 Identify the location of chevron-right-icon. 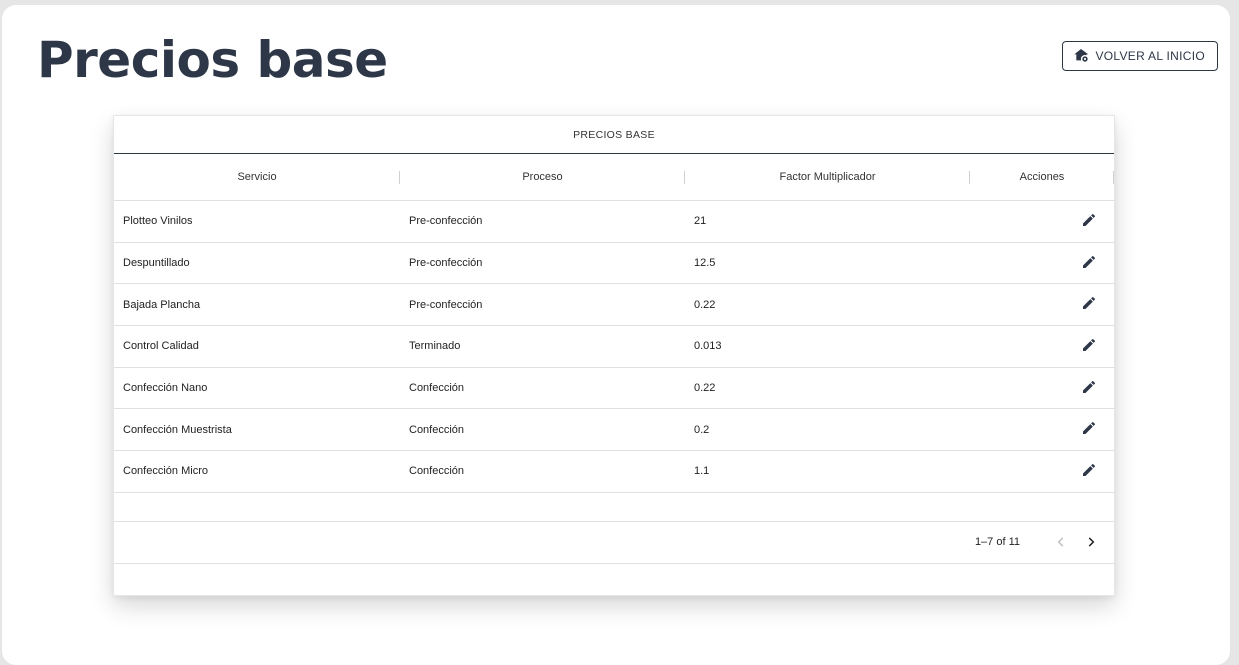
(1091, 542).